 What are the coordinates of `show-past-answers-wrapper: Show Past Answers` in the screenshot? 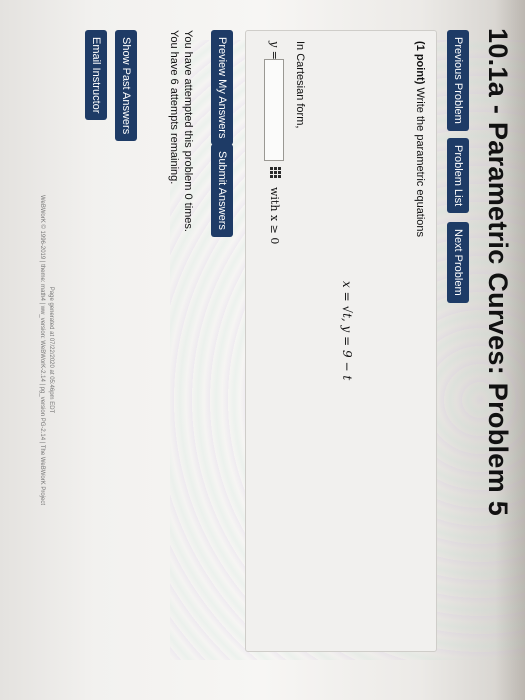 It's located at (126, 86).